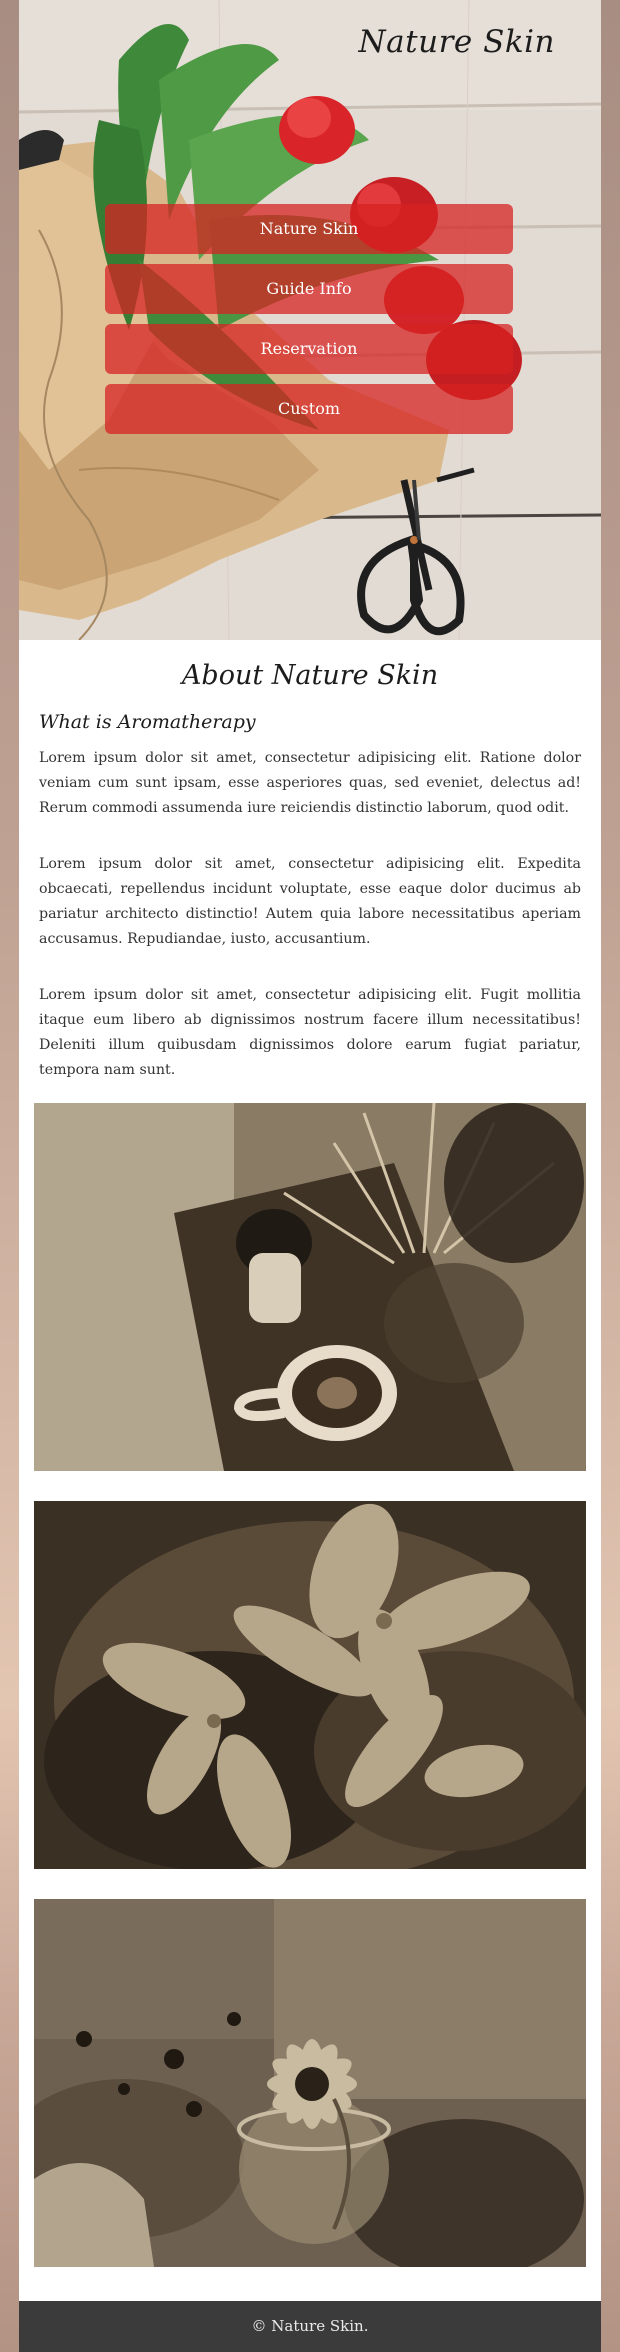 The image size is (620, 2352). What do you see at coordinates (310, 1287) in the screenshot?
I see `photo-coffee-plant` at bounding box center [310, 1287].